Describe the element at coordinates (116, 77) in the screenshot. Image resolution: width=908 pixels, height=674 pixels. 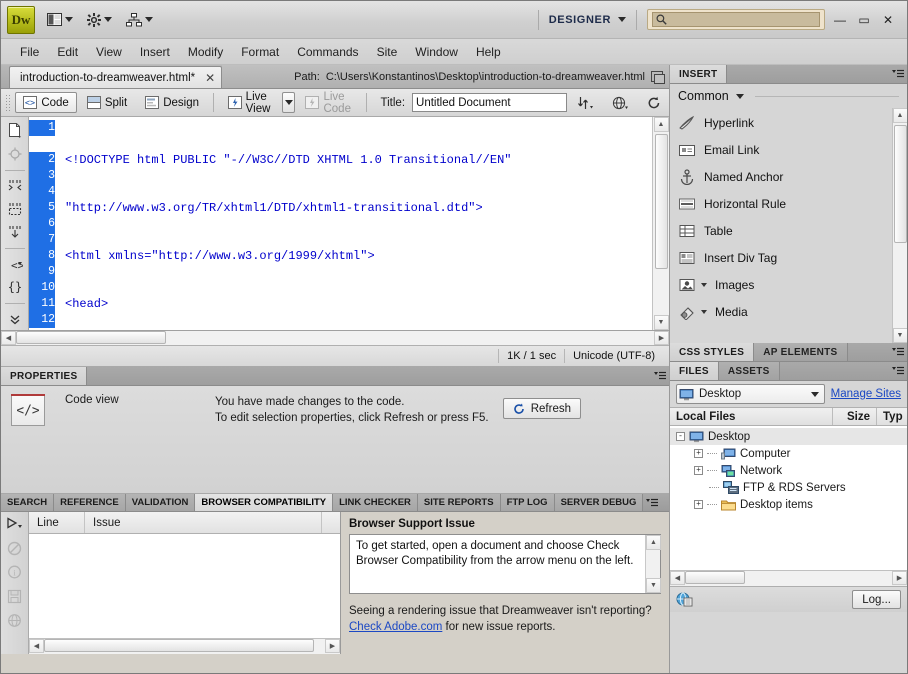
I see `document-tab: introduction-to-dreamweaver.html* ✕` at that location.